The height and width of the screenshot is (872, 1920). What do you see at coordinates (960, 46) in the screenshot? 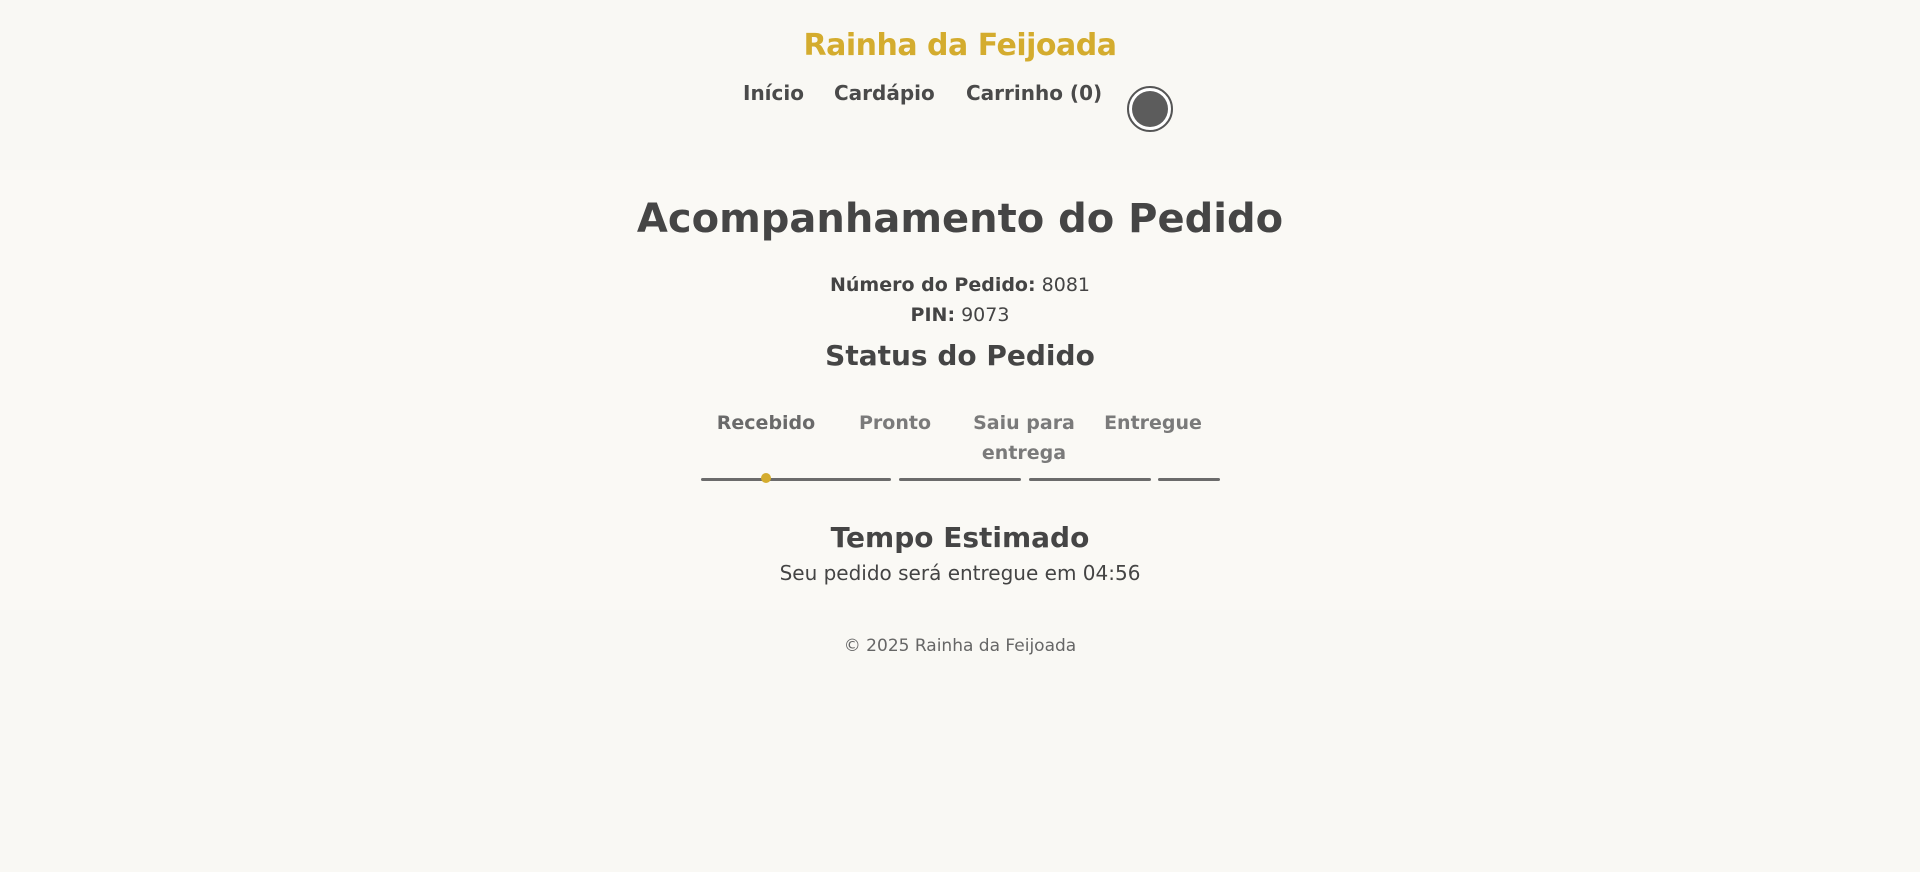
I see `brand-logo: Rainha da Feijoada` at bounding box center [960, 46].